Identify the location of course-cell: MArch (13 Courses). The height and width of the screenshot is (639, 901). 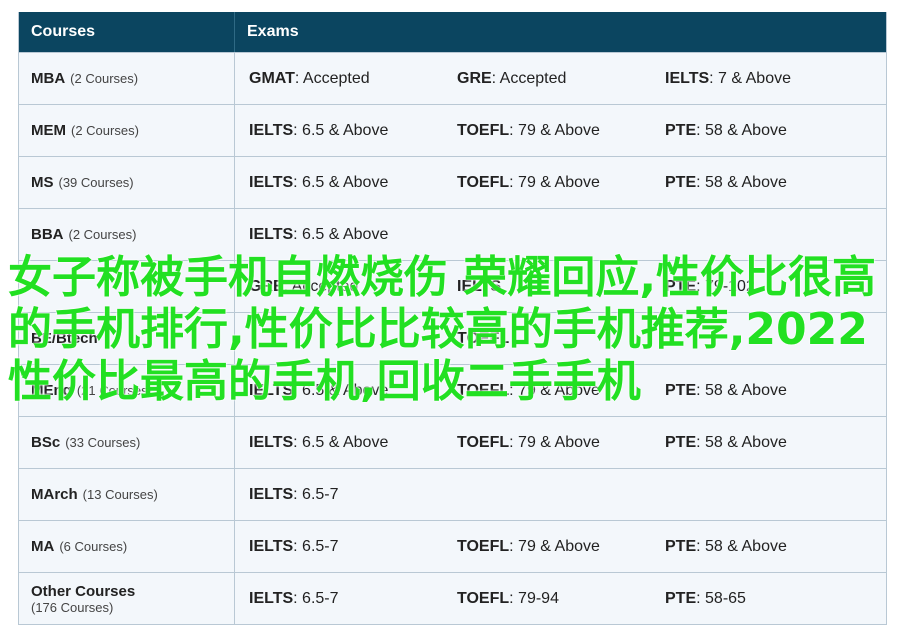
(127, 494).